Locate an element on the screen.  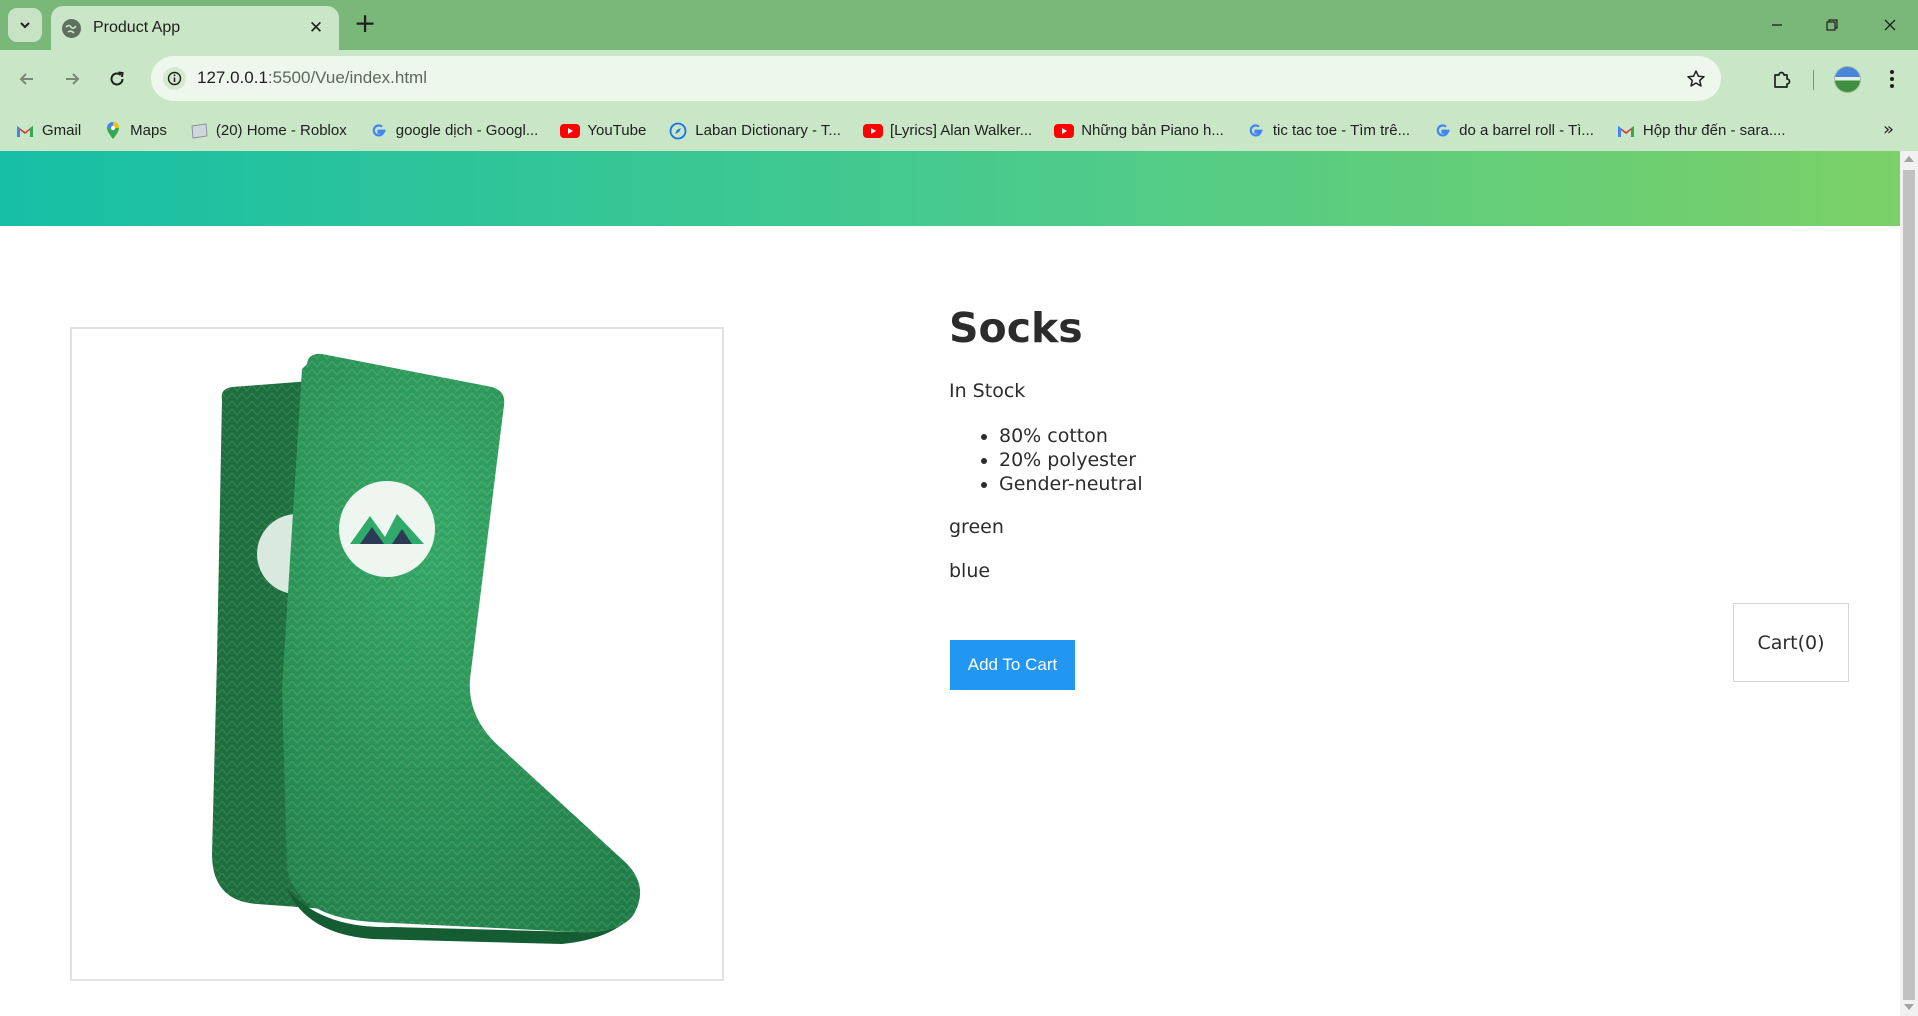
list-item: 20% polyester is located at coordinates (1071, 460).